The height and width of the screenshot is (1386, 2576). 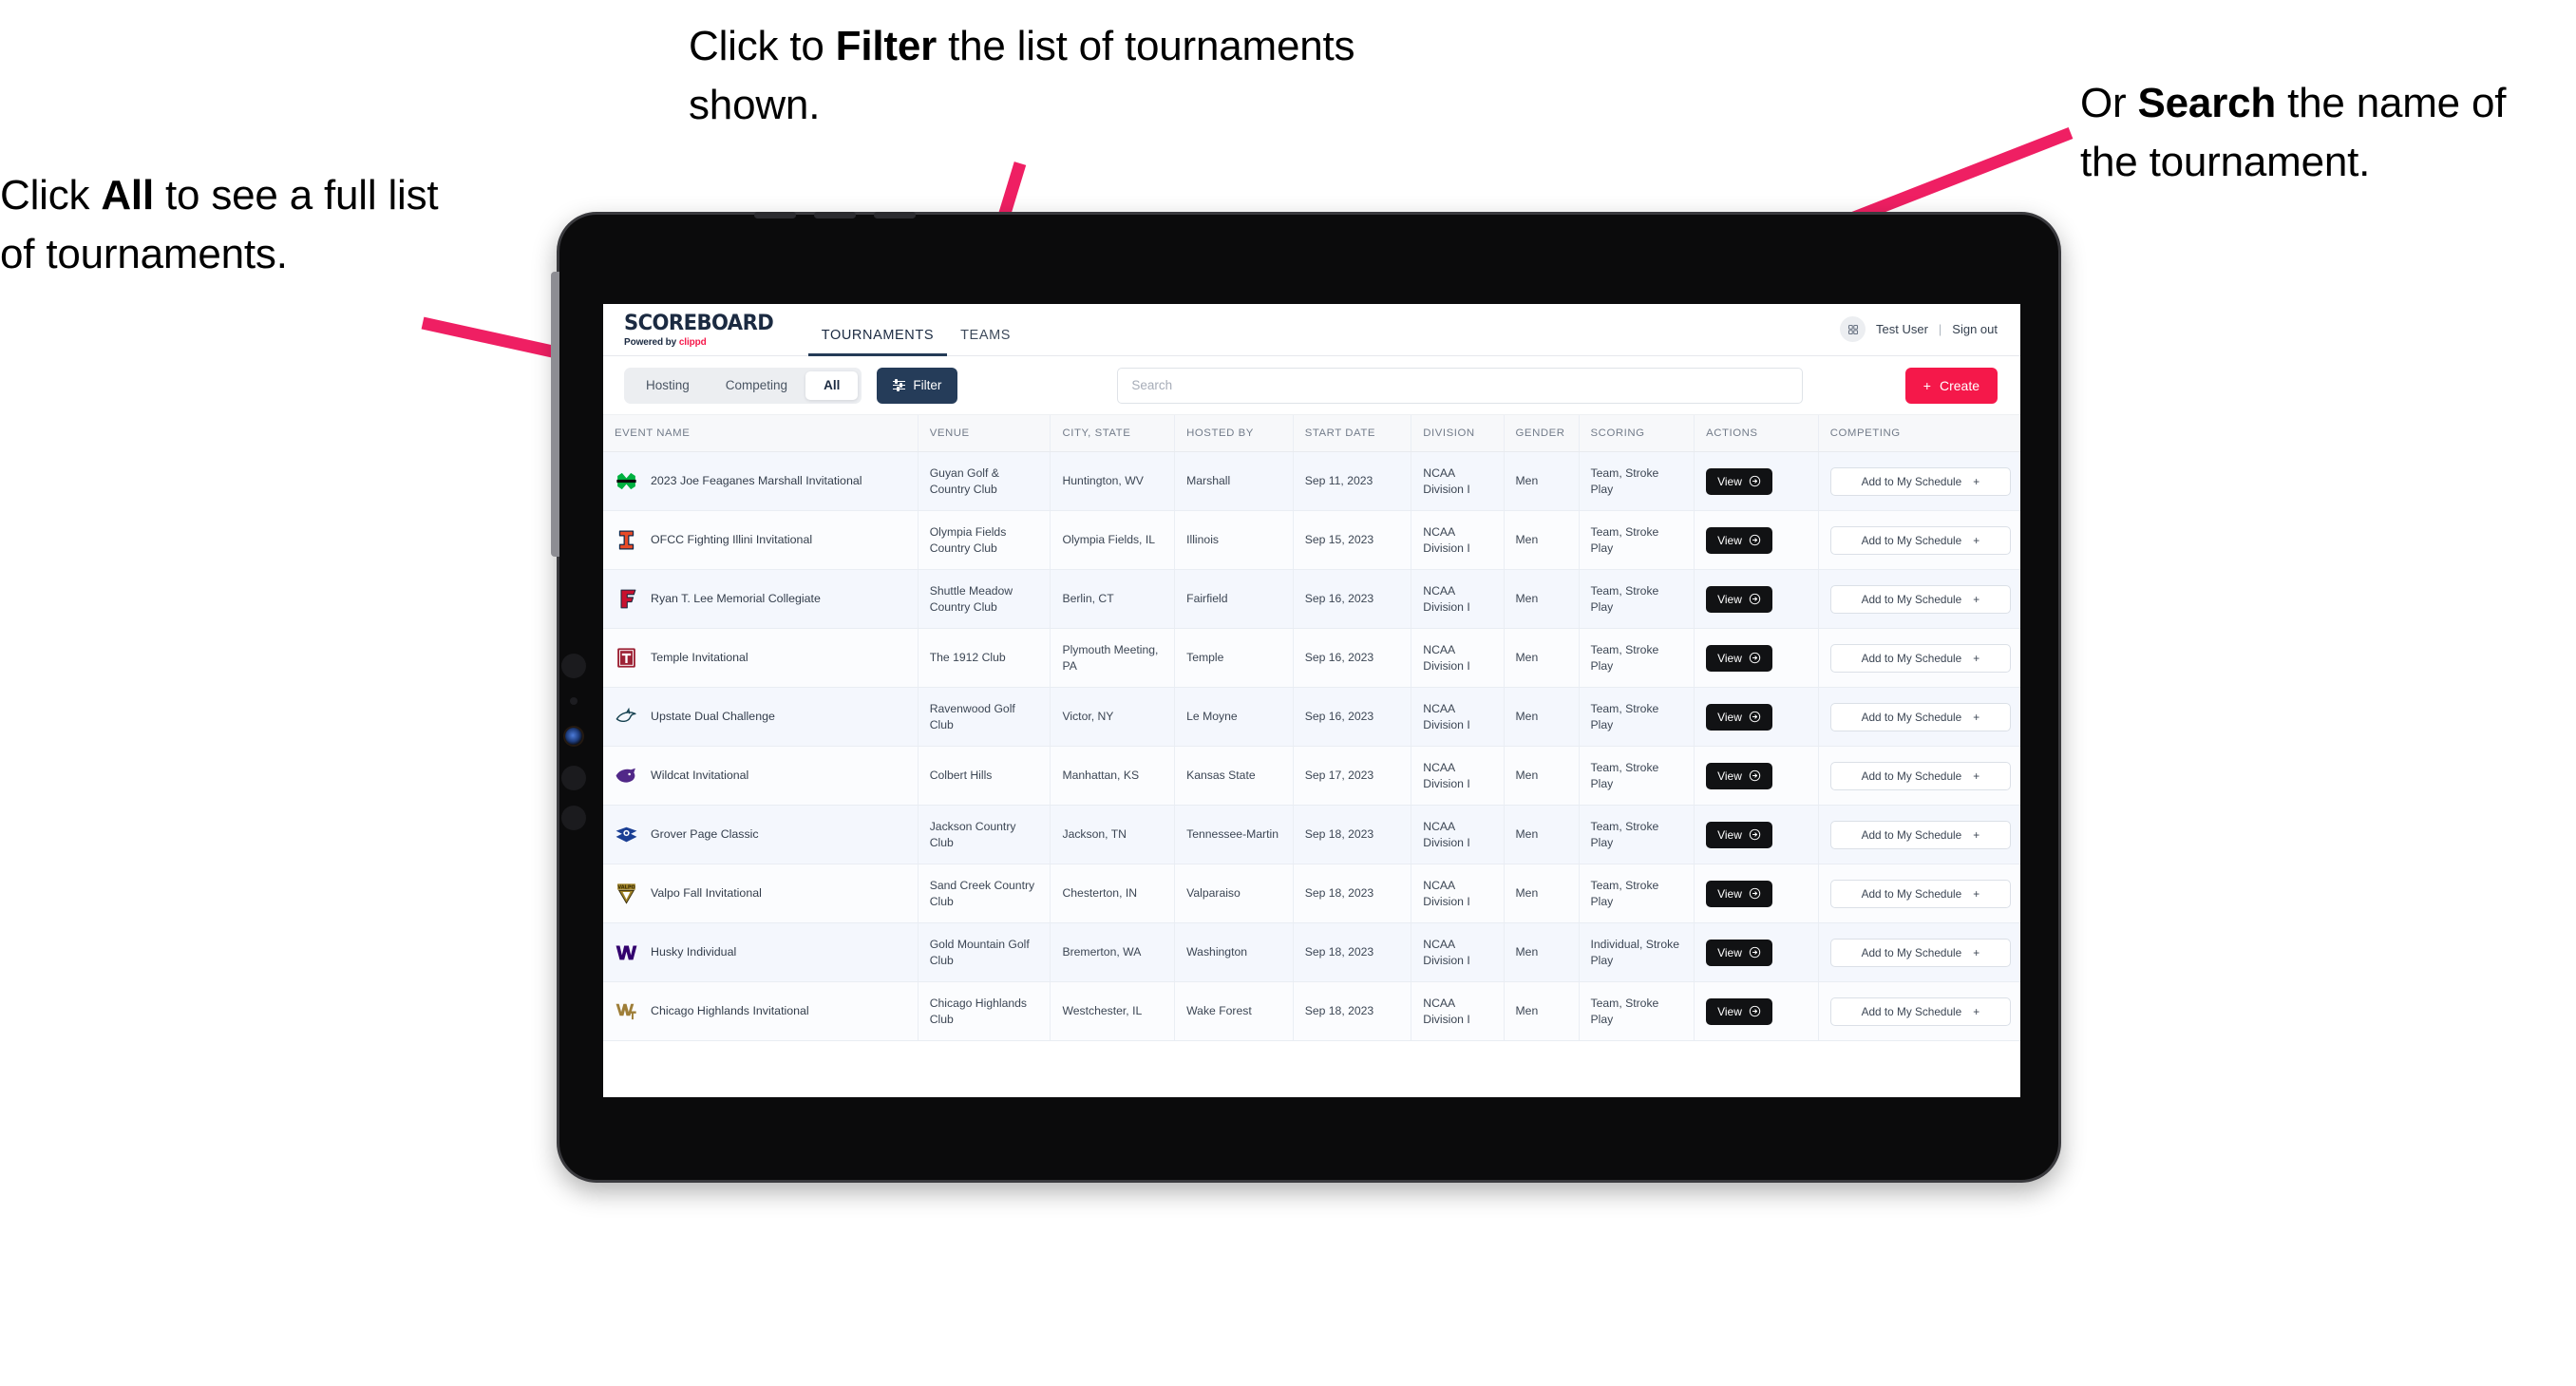 I want to click on col-hosted-by: HOSTED BY, so click(x=1234, y=433).